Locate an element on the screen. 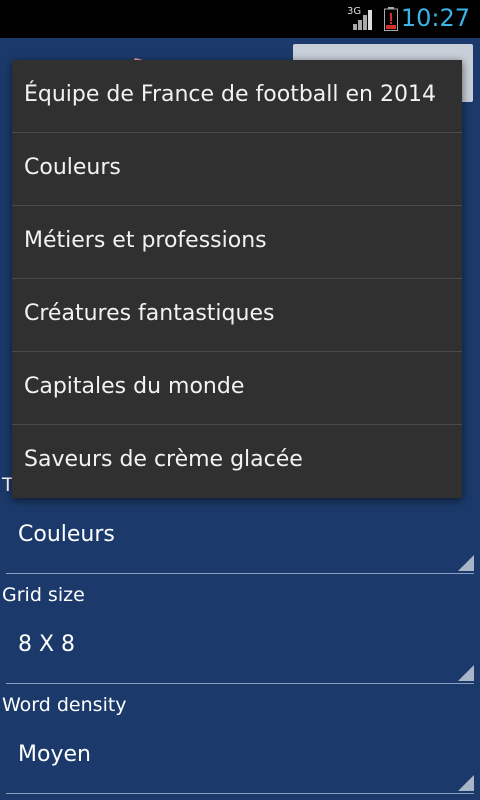 Image resolution: width=480 pixels, height=800 pixels. dropdown-item-label: Saveurs de crème glacée is located at coordinates (163, 459).